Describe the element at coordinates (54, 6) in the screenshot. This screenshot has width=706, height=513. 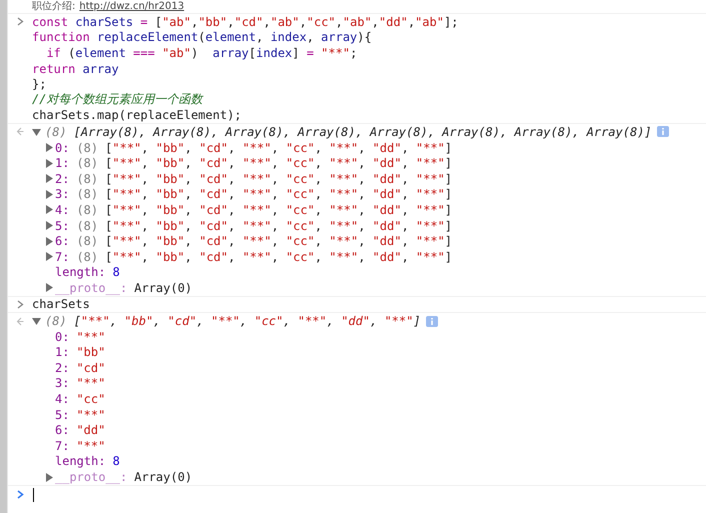
I see `message-label: 职位介绍:` at that location.